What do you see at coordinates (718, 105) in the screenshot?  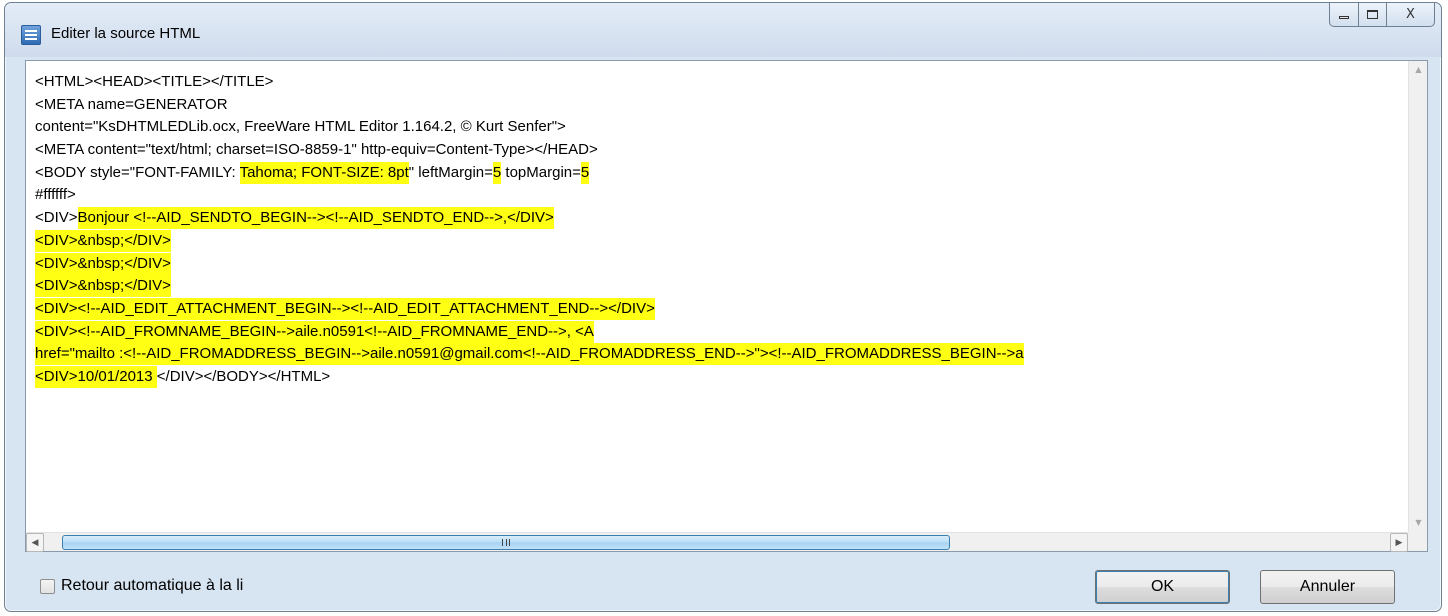 I see `source-line: <META name=GENERATOR` at bounding box center [718, 105].